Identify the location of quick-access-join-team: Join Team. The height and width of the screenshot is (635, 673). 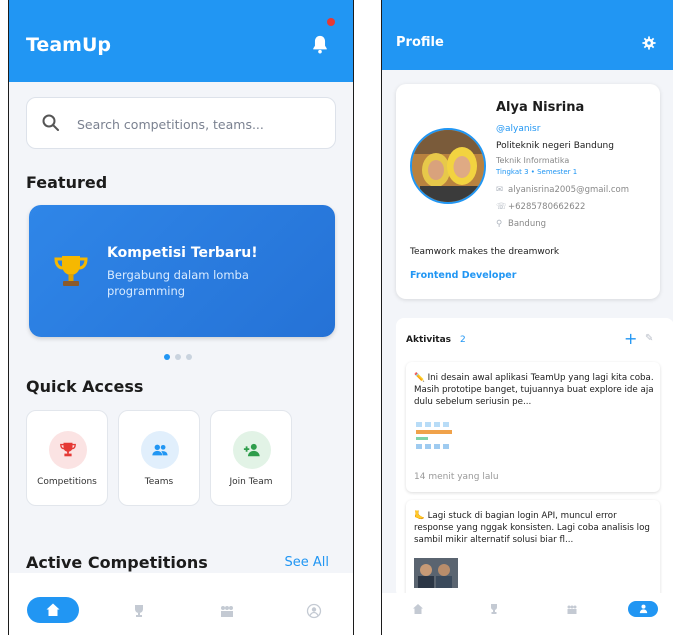
(251, 458).